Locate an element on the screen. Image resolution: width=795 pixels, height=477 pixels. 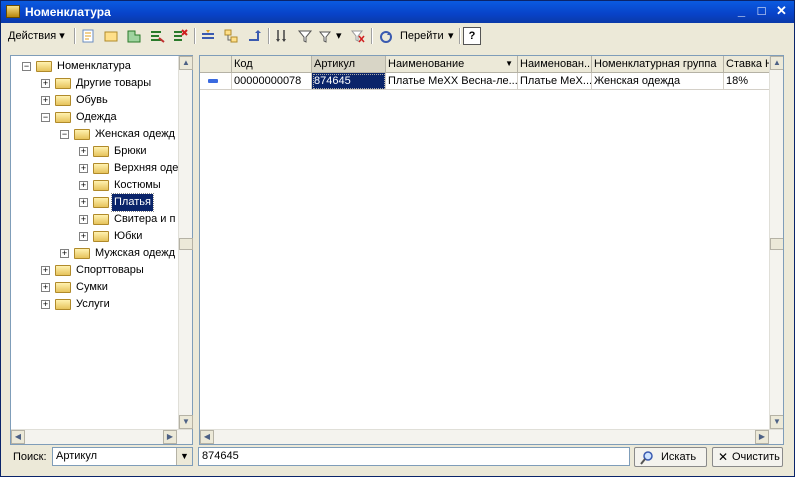
search-field-value: Артикул is located at coordinates (77, 456).